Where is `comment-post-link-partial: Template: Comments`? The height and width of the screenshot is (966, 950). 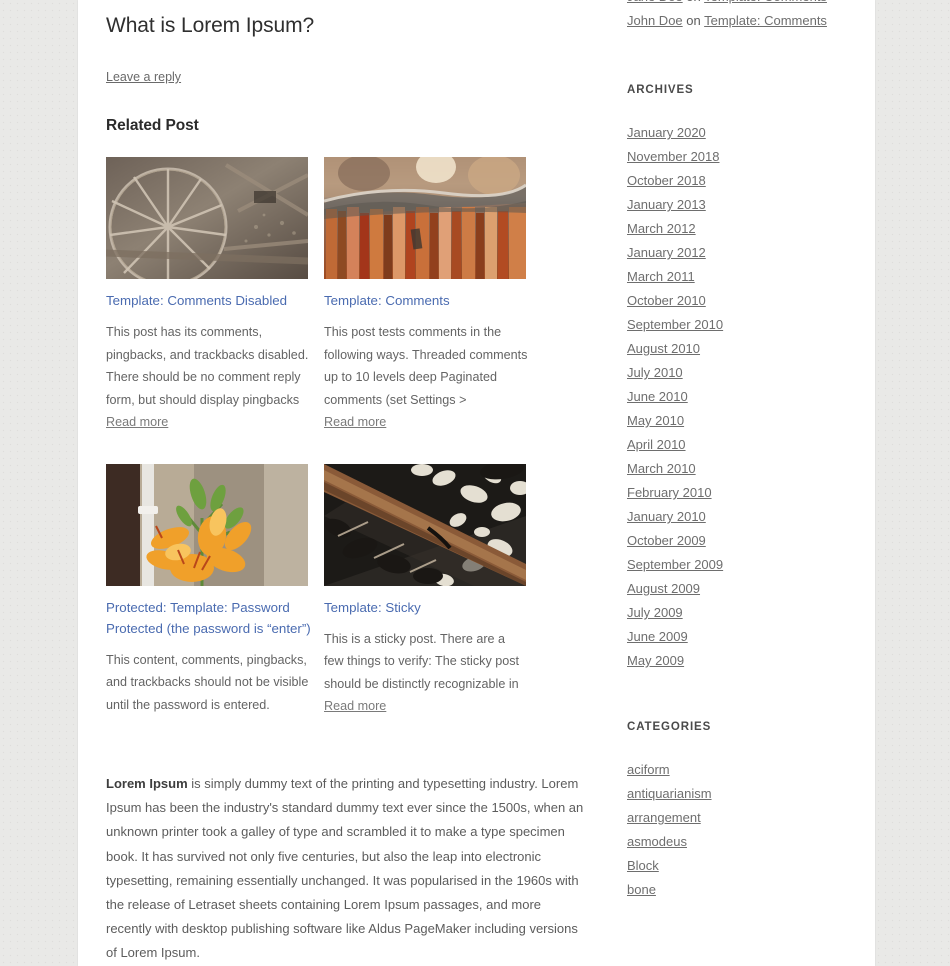 comment-post-link-partial: Template: Comments is located at coordinates (765, 2).